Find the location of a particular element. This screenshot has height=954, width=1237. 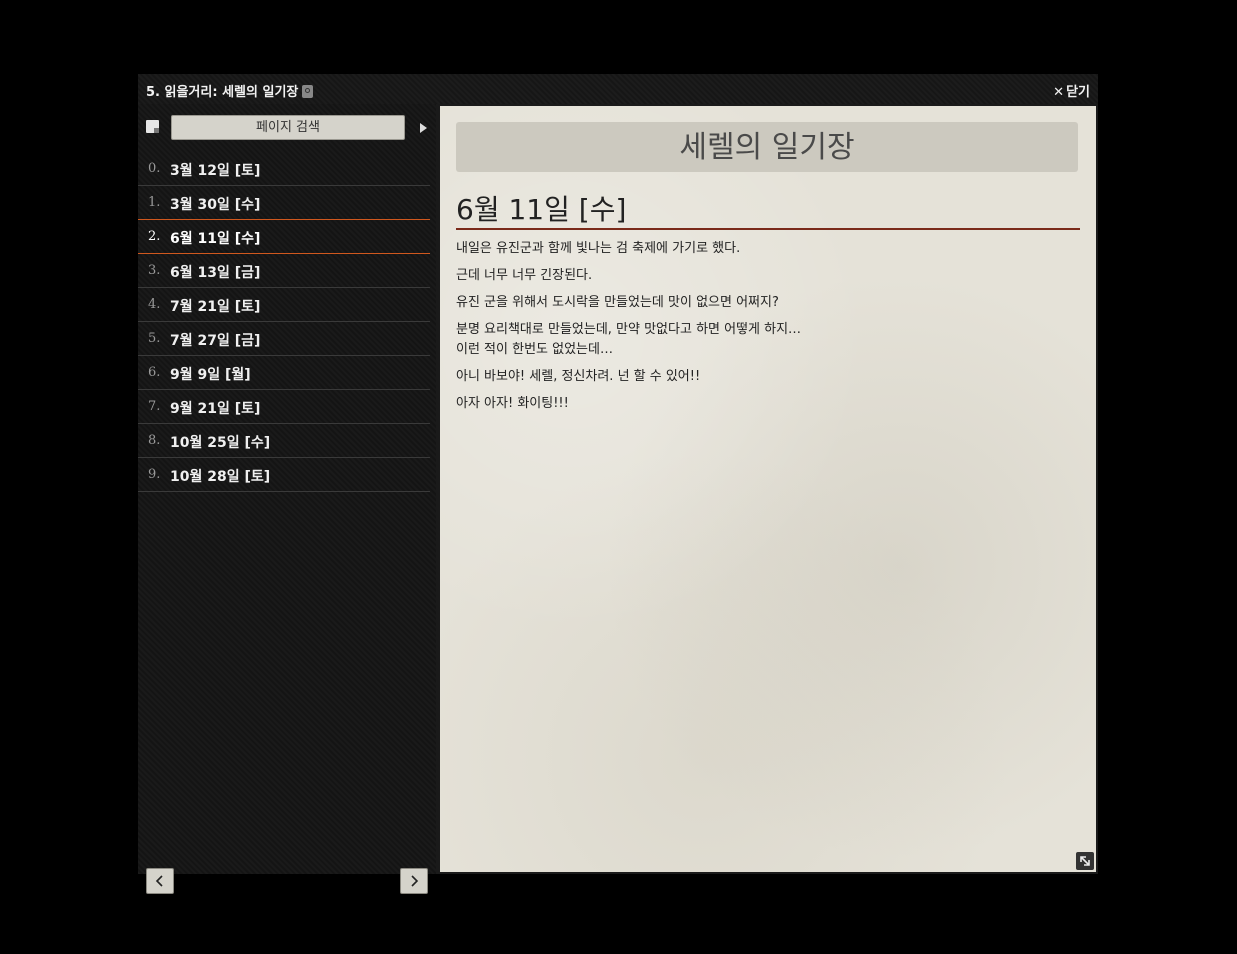

page-list-item: 9. 10월 28일 [토] is located at coordinates (284, 475).